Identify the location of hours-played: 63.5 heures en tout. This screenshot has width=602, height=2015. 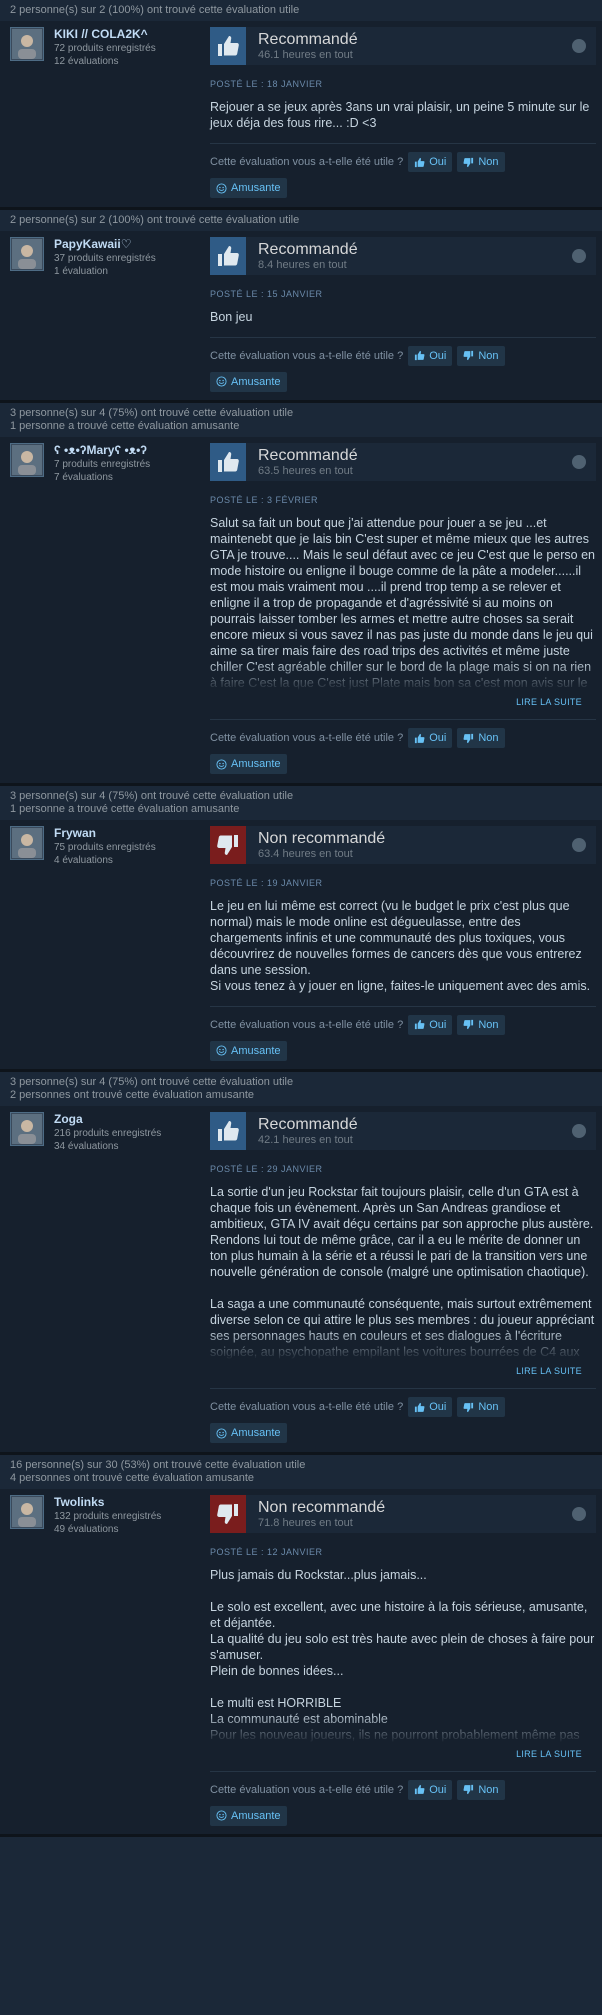
(305, 471).